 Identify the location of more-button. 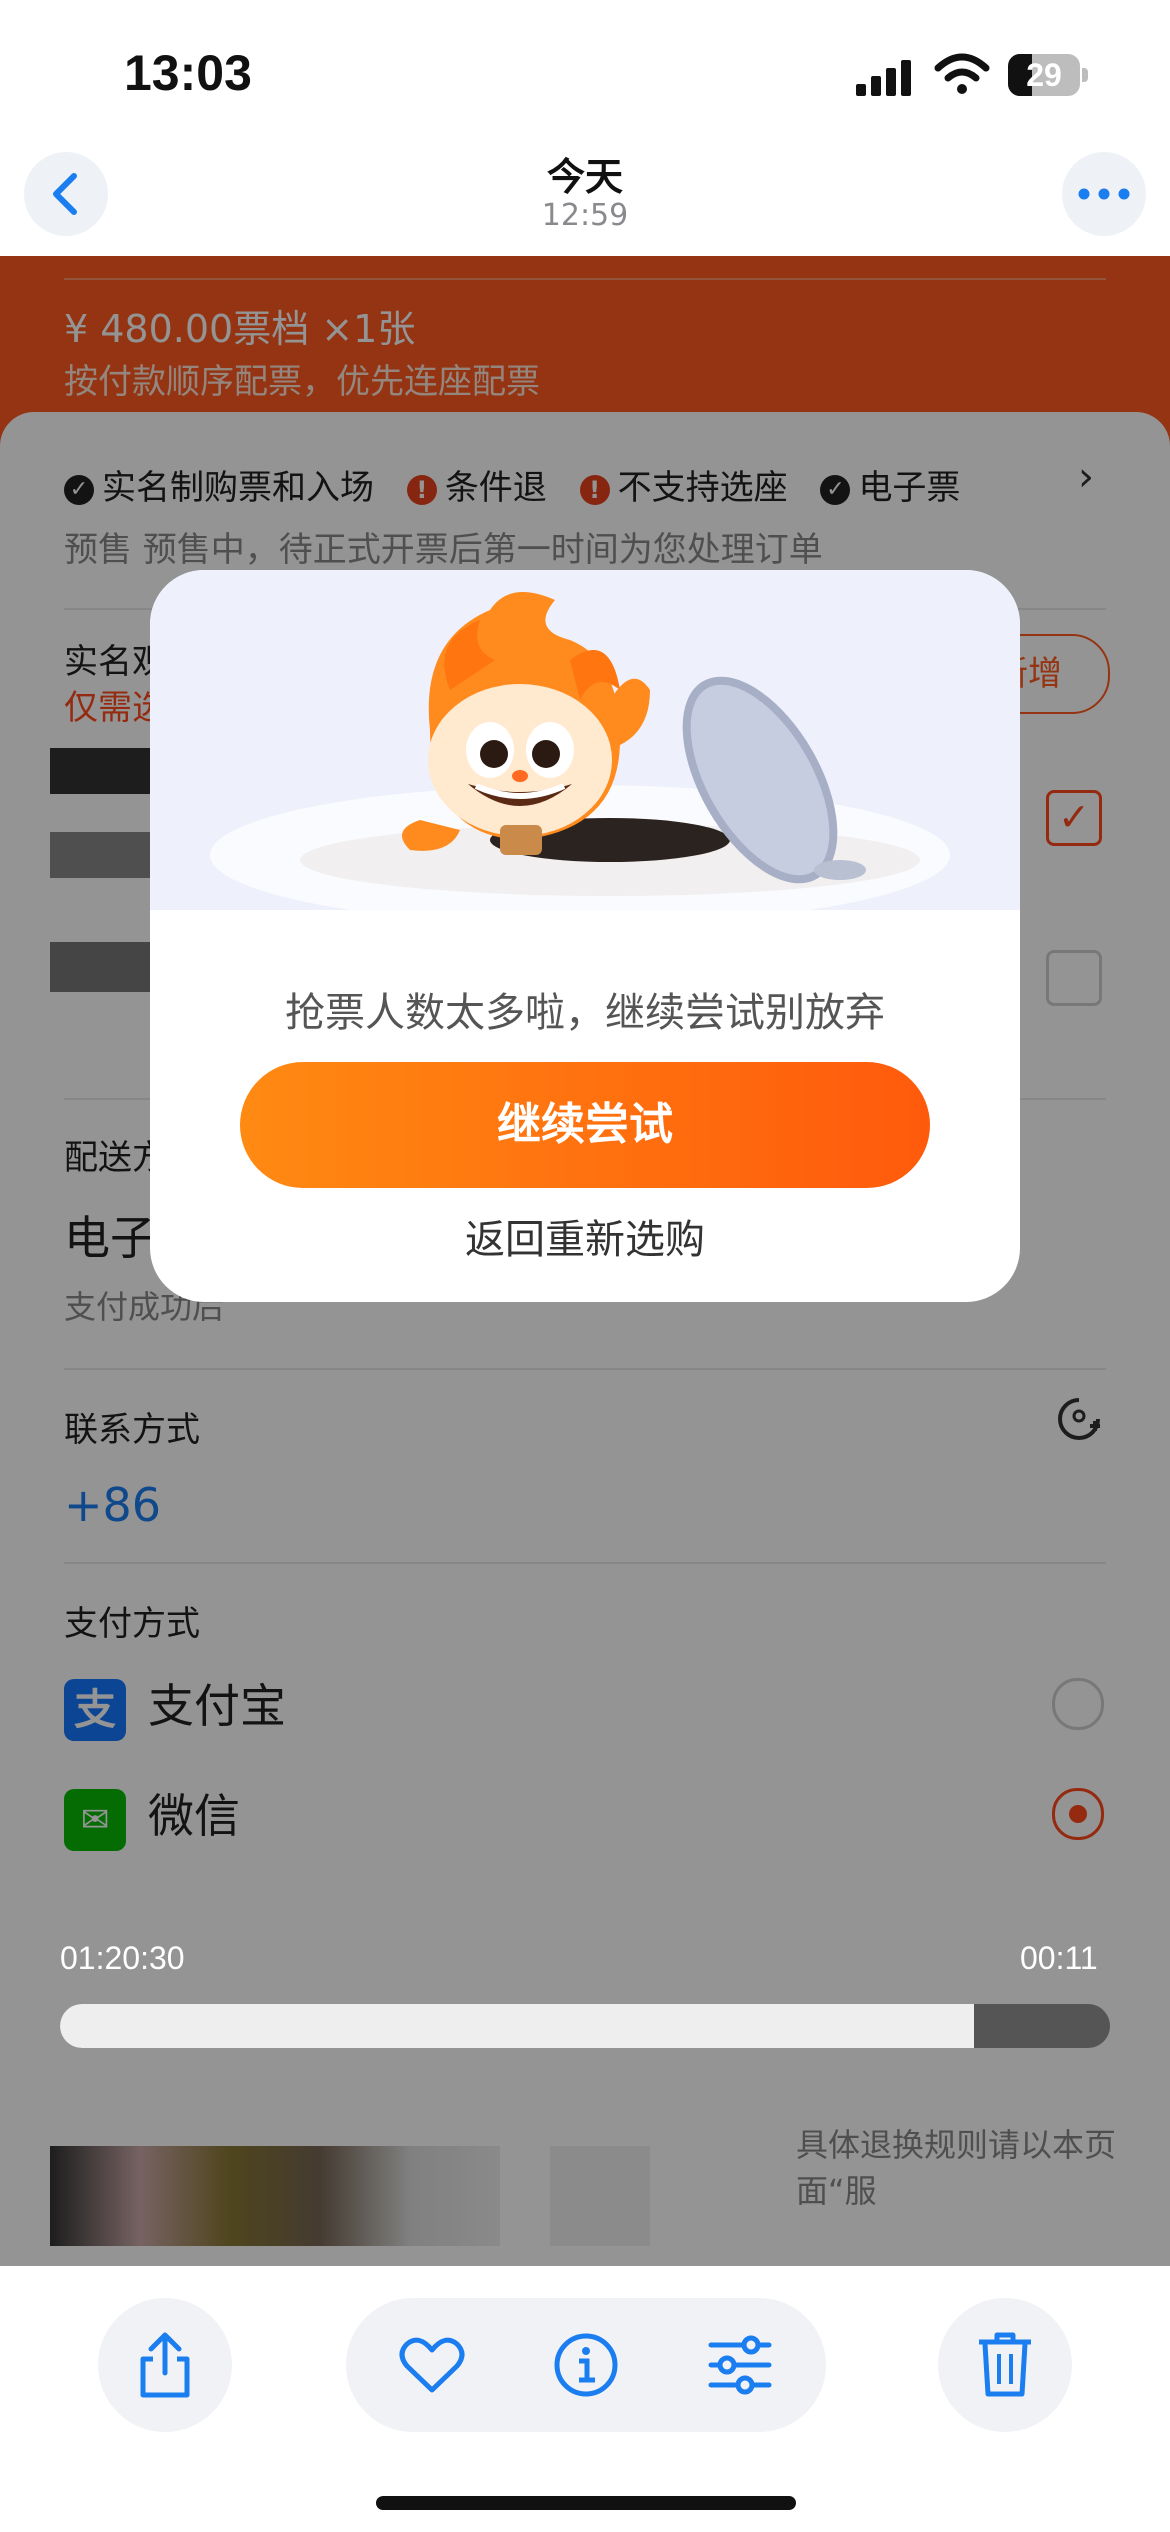
(1104, 194).